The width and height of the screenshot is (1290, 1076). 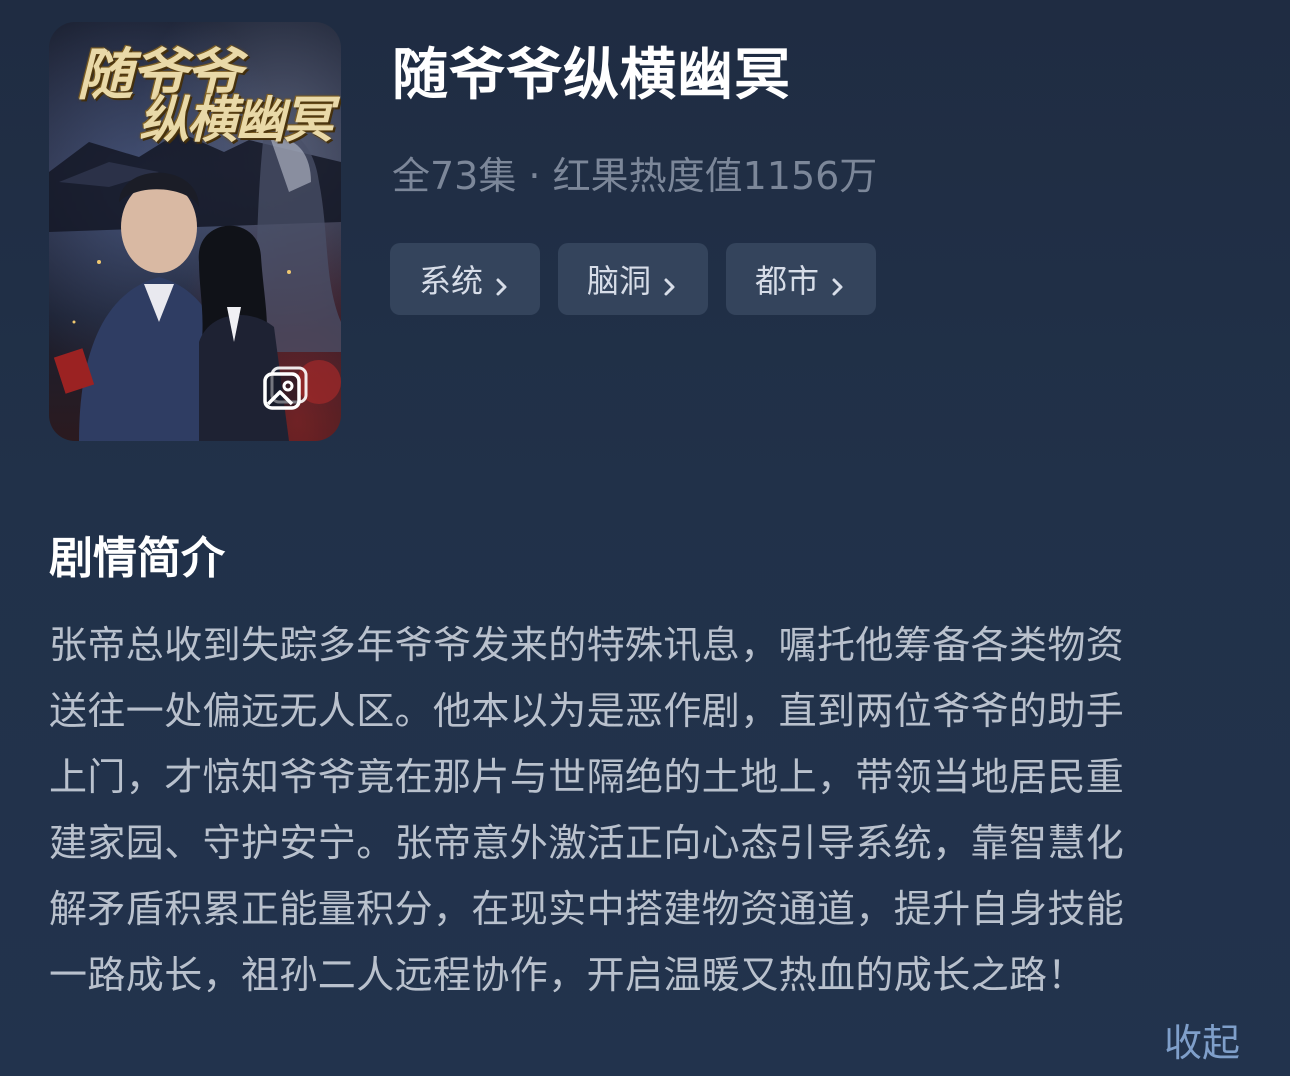 What do you see at coordinates (195, 231) in the screenshot?
I see `cover-image: 随爷爷 纵横幽冥` at bounding box center [195, 231].